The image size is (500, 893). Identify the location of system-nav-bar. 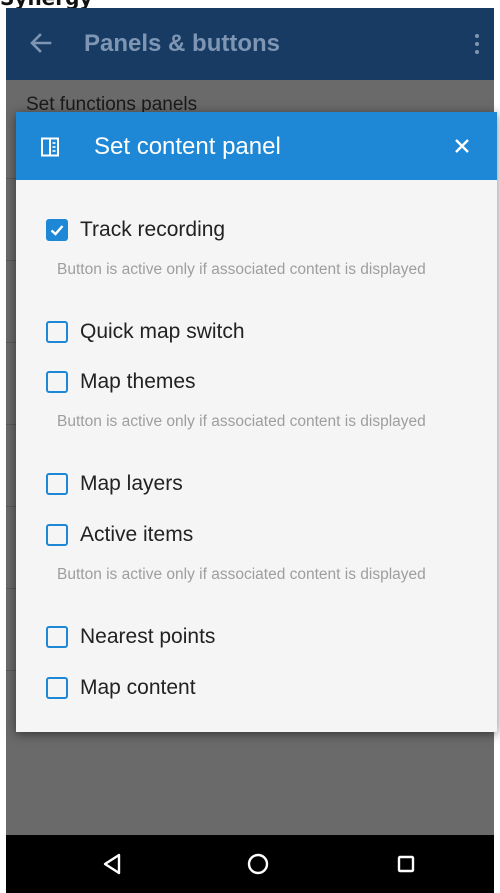
(250, 864).